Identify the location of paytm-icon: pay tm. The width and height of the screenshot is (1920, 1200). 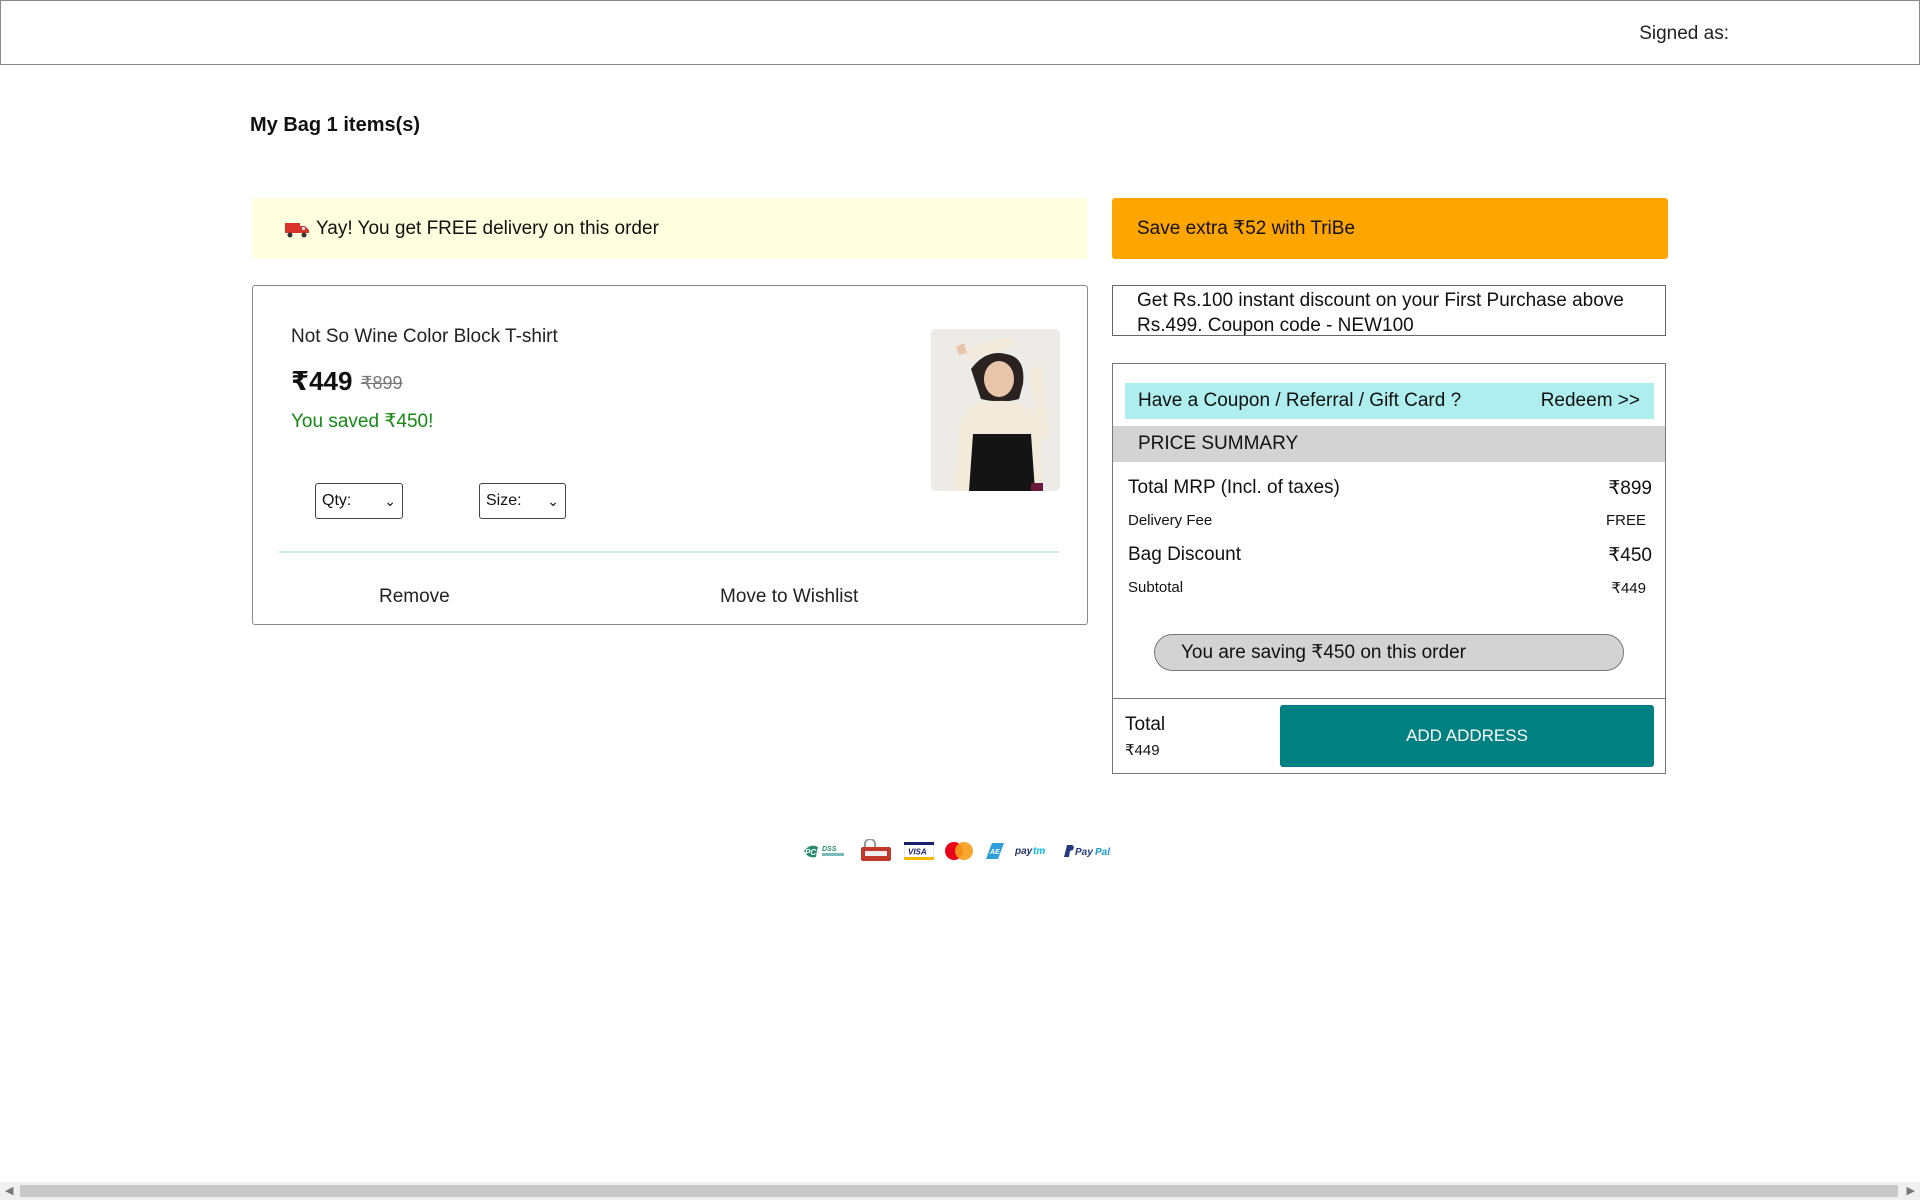
(1034, 851).